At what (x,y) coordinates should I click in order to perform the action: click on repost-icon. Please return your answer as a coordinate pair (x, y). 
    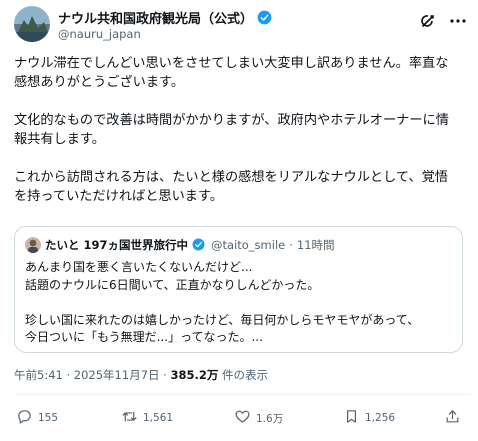
    Looking at the image, I should click on (129, 418).